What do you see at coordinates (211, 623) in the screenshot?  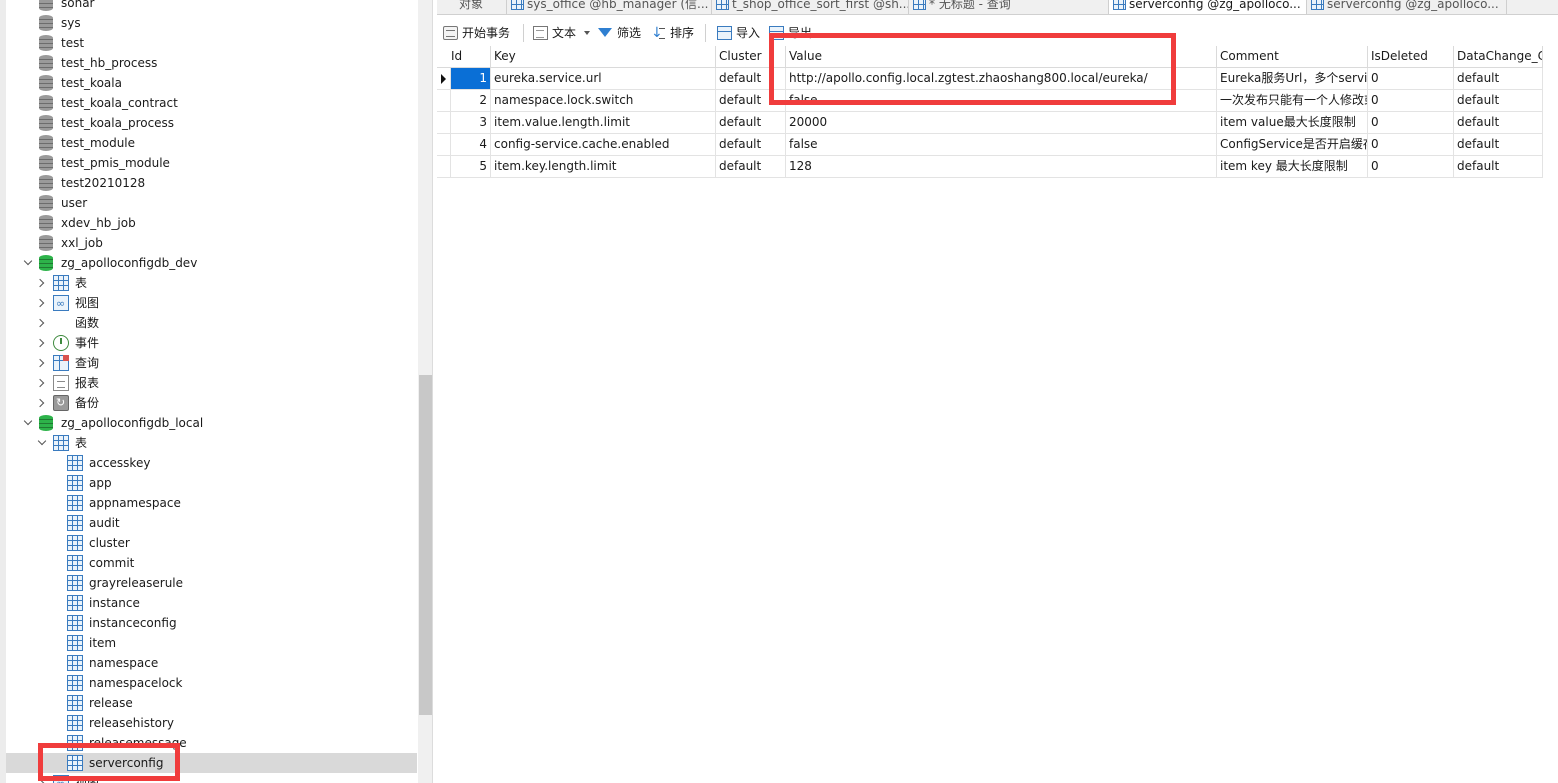 I see `tree-item-table: instanceconfig` at bounding box center [211, 623].